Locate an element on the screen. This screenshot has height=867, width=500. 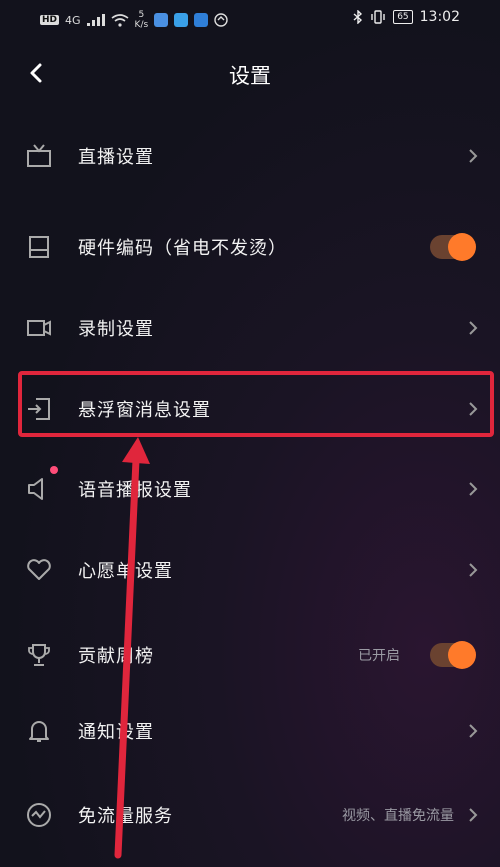
vpn-icon is located at coordinates (221, 20).